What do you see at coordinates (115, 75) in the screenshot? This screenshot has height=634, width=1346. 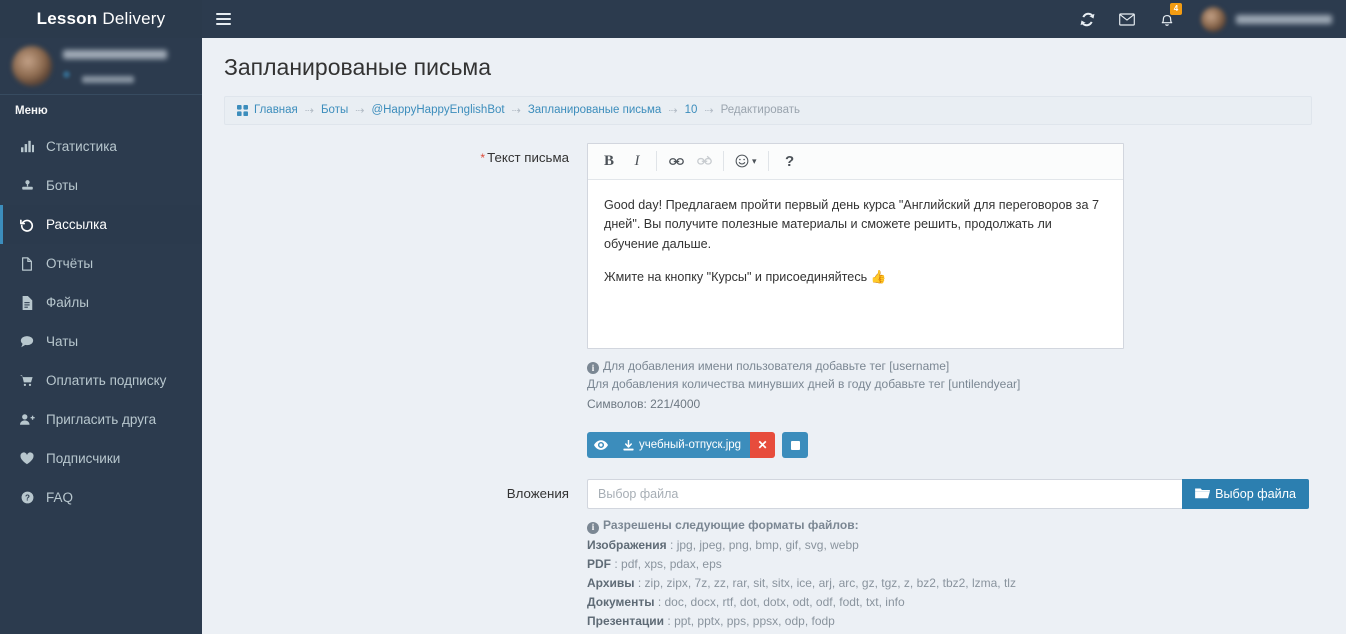 I see `sidebar-user-status` at bounding box center [115, 75].